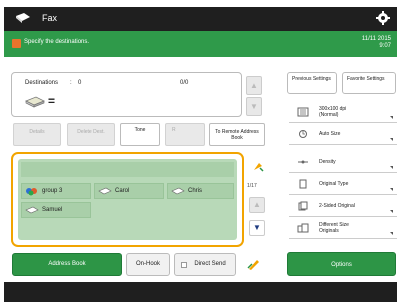  What do you see at coordinates (343, 134) in the screenshot?
I see `size-setting: Auto Size` at bounding box center [343, 134].